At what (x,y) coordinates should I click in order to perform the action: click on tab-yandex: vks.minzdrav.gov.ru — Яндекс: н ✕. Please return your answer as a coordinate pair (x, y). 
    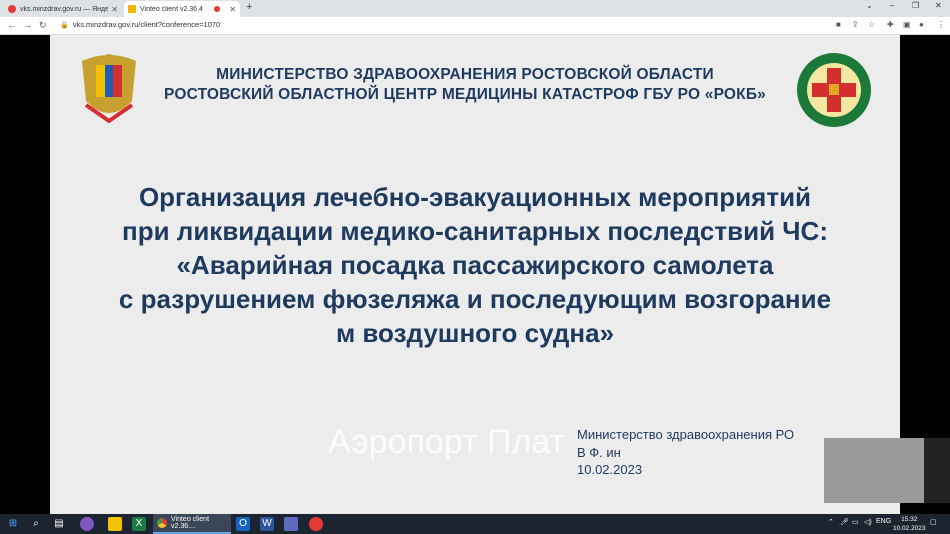
    Looking at the image, I should click on (63, 9).